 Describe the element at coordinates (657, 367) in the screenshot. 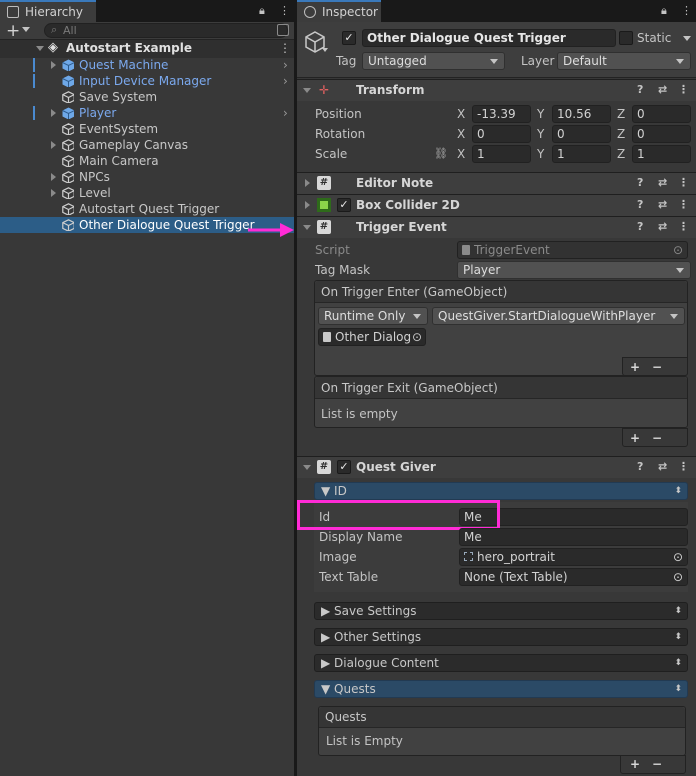

I see `remove-listener-button: −` at that location.